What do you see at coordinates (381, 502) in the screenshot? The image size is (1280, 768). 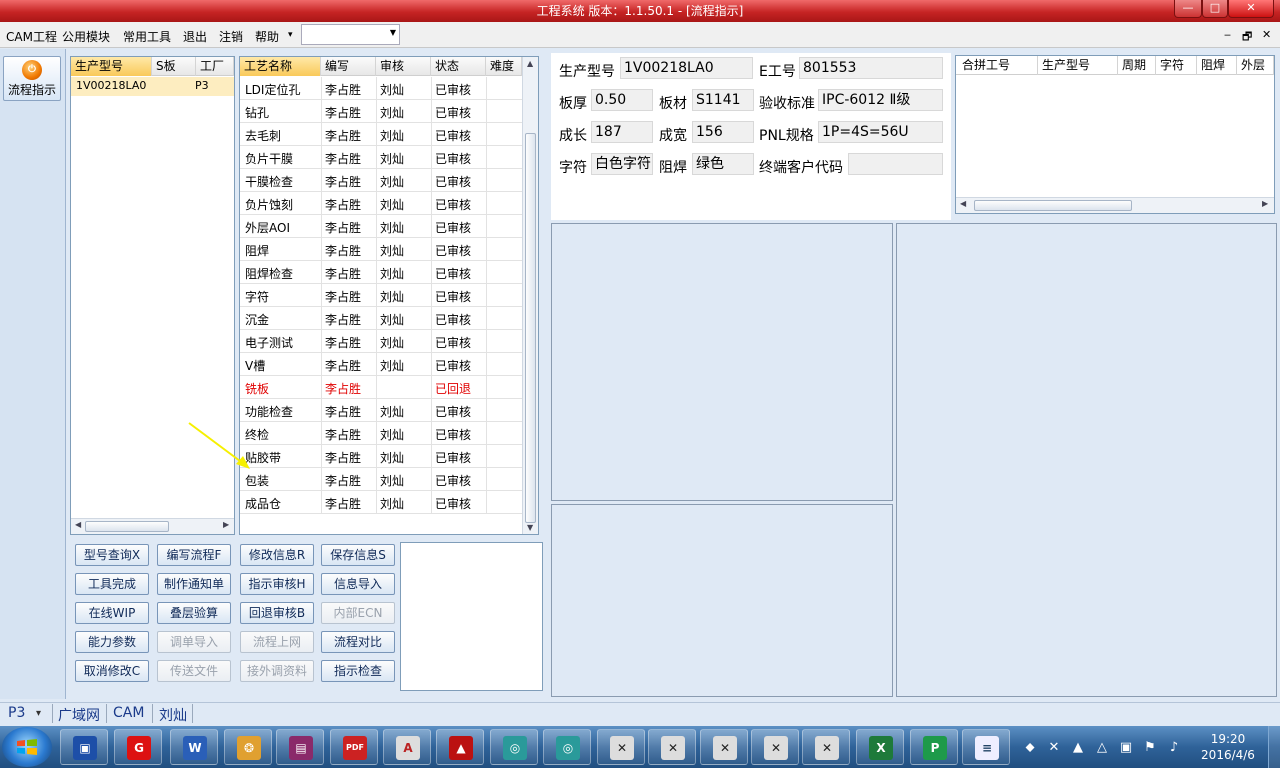 I see `table-row: 成品仓 李占胜 刘灿 已审核` at bounding box center [381, 502].